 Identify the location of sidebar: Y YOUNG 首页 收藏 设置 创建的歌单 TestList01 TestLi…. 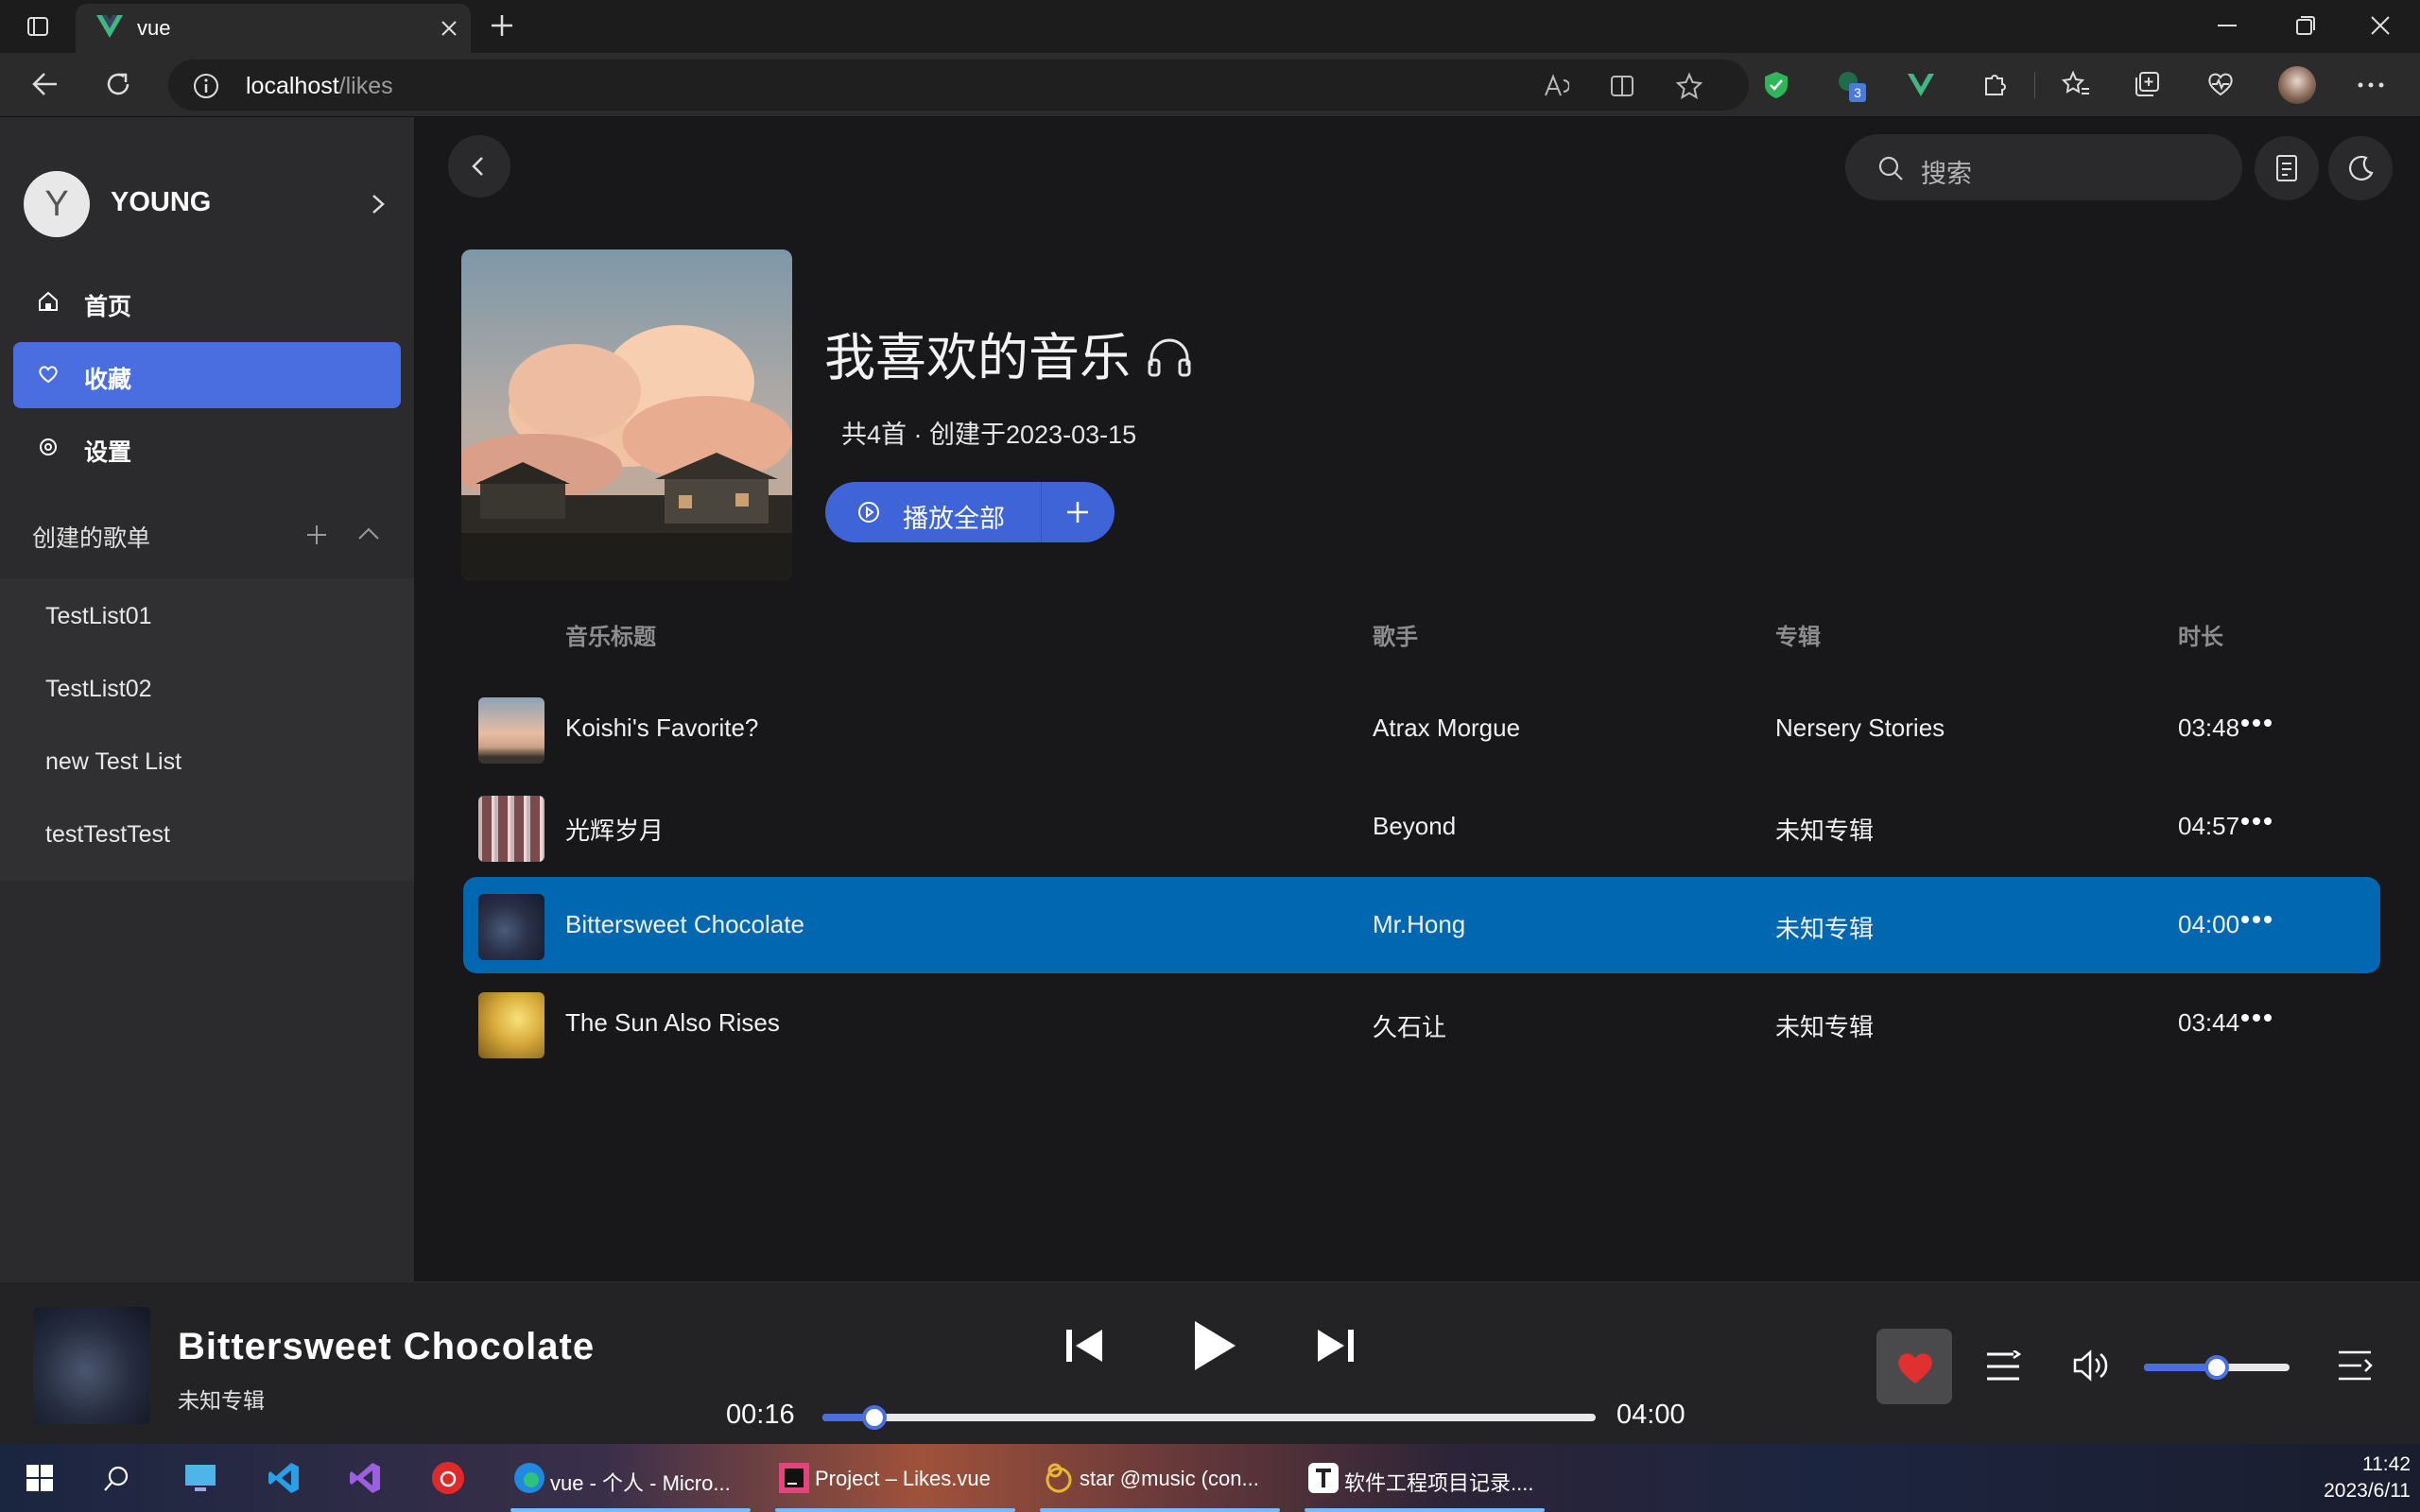
(207, 699).